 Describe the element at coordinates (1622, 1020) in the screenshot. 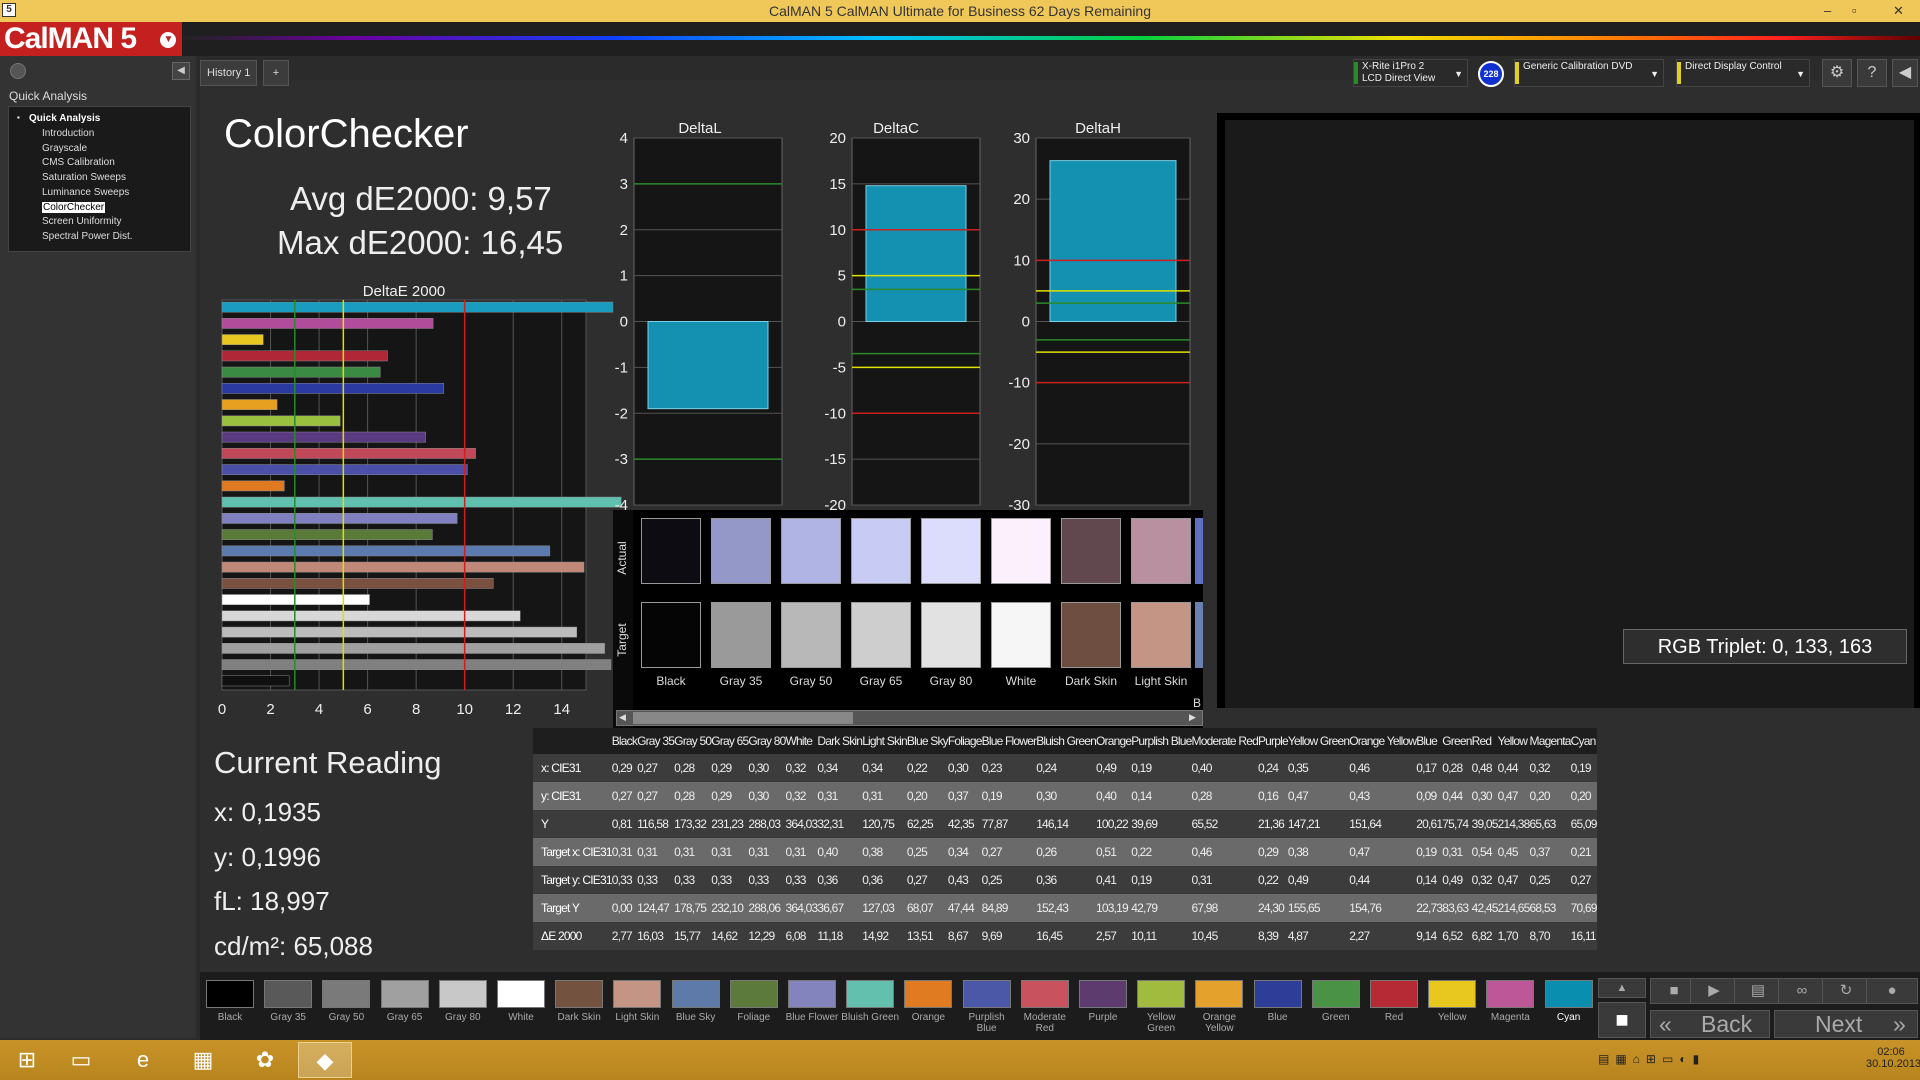

I see `stop-measure-button: ■` at that location.